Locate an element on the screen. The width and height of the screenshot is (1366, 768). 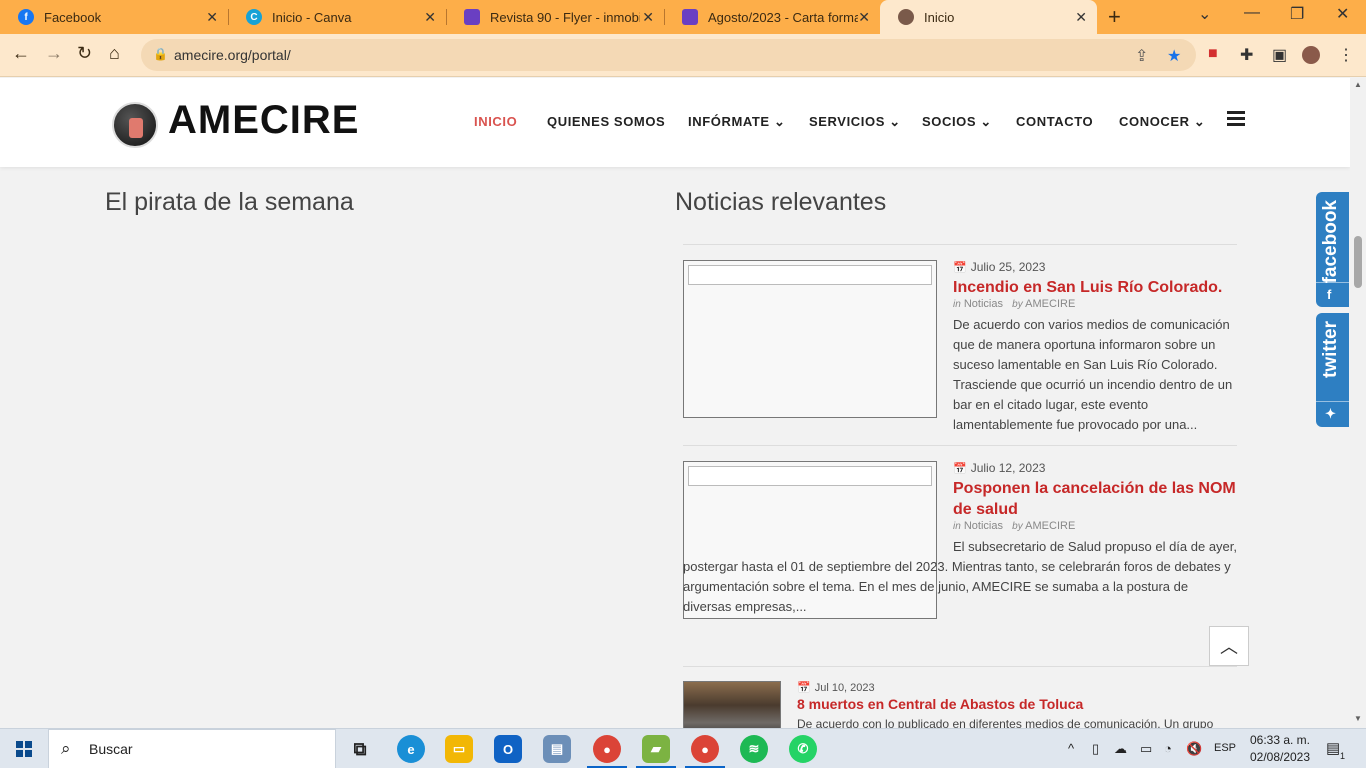
back-to-top-button: ︿ is located at coordinates (1229, 646).